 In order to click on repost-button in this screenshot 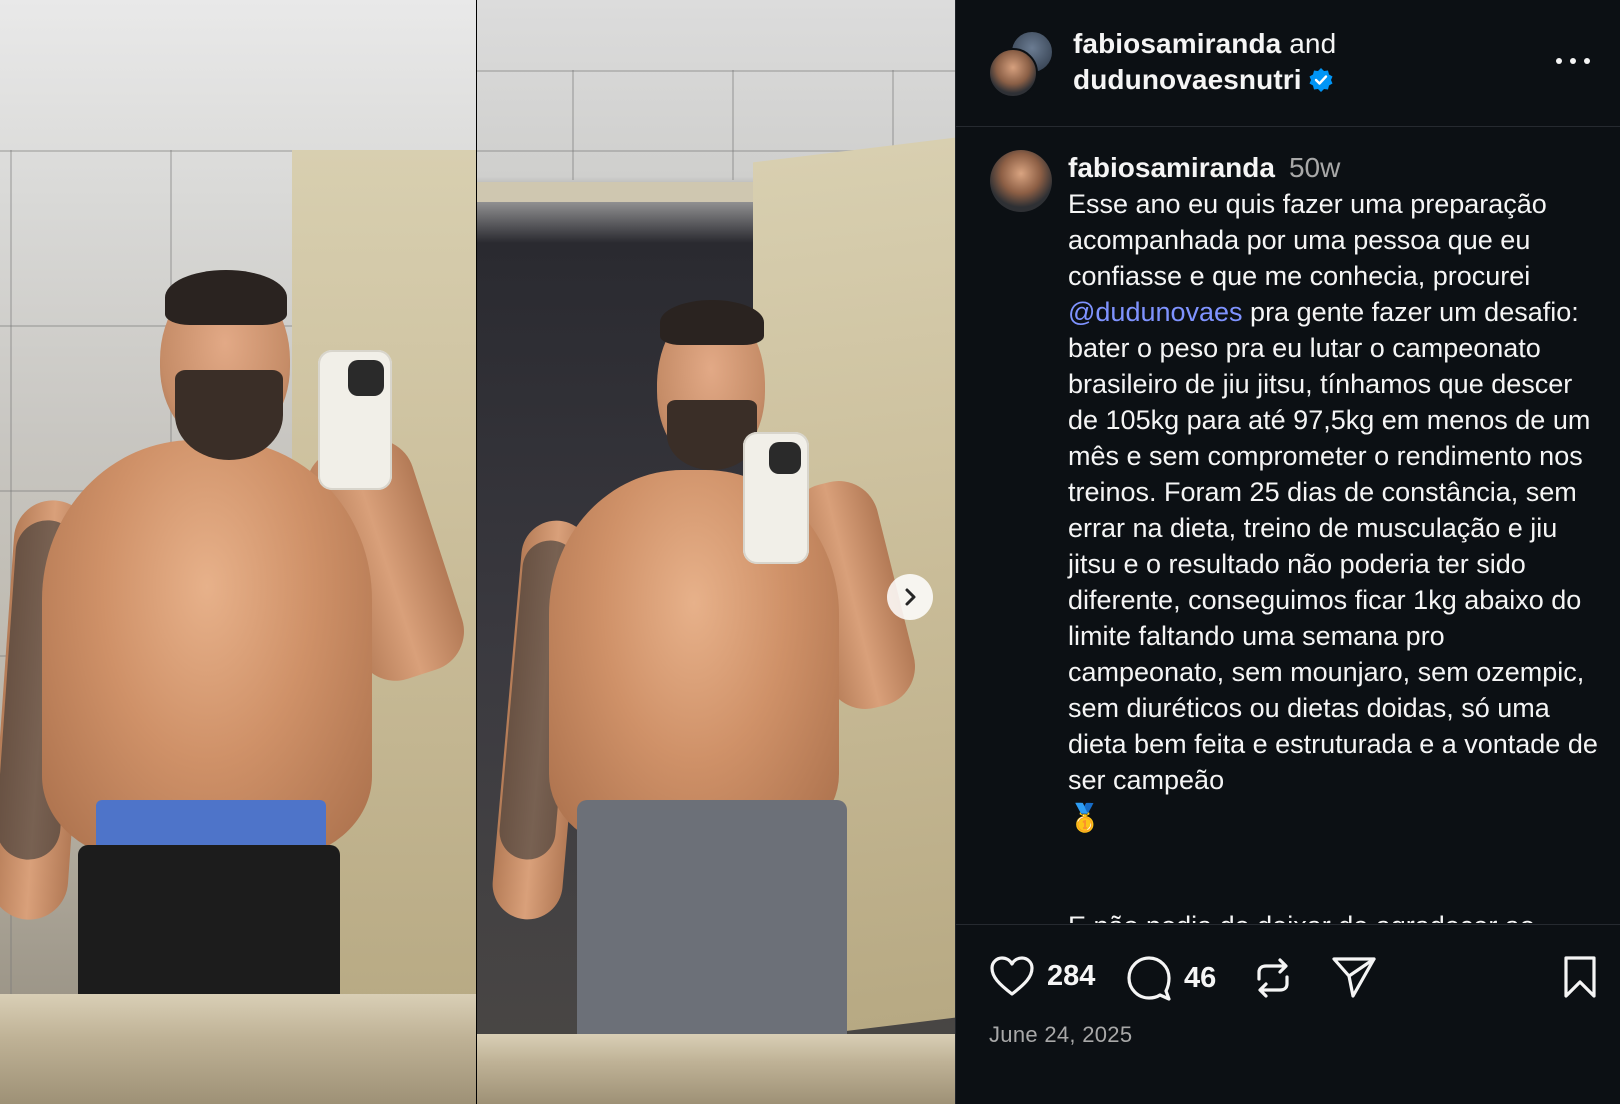, I will do `click(1273, 978)`.